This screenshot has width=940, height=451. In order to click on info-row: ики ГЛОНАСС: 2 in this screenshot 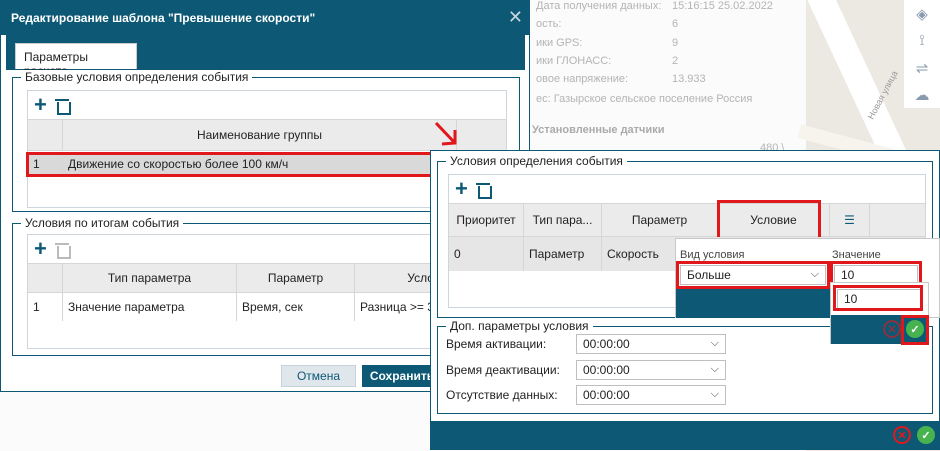, I will do `click(607, 61)`.